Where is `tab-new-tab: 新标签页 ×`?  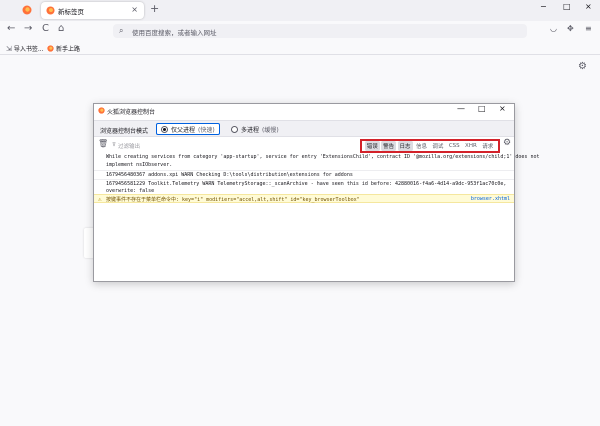 tab-new-tab: 新标签页 × is located at coordinates (92, 10).